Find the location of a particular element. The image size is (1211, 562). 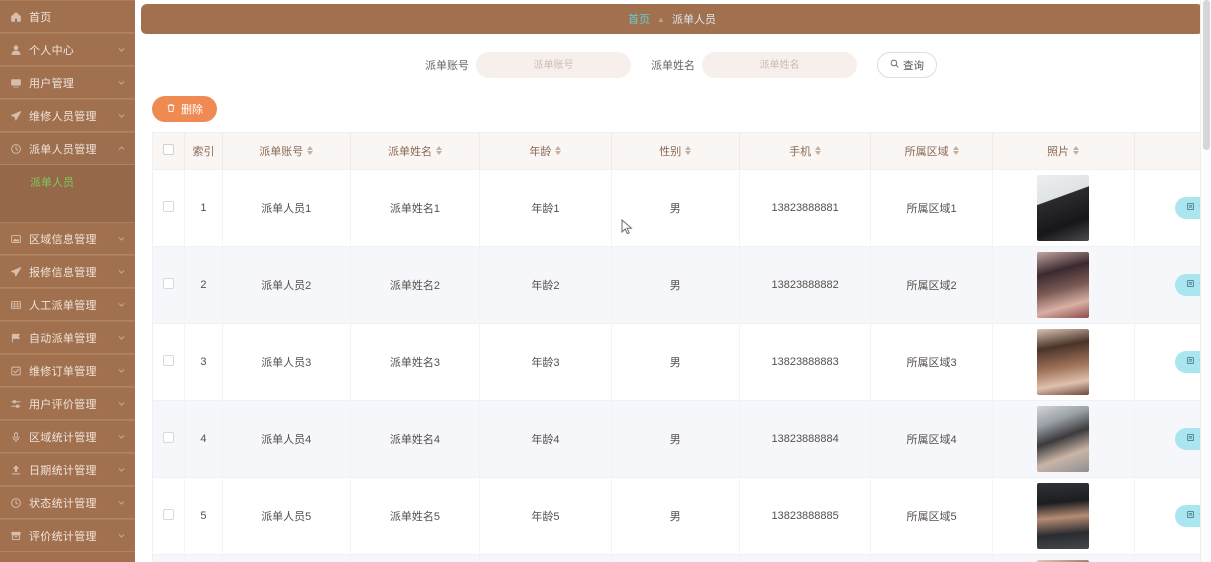

column-header-inner: 照片 is located at coordinates (1063, 151).